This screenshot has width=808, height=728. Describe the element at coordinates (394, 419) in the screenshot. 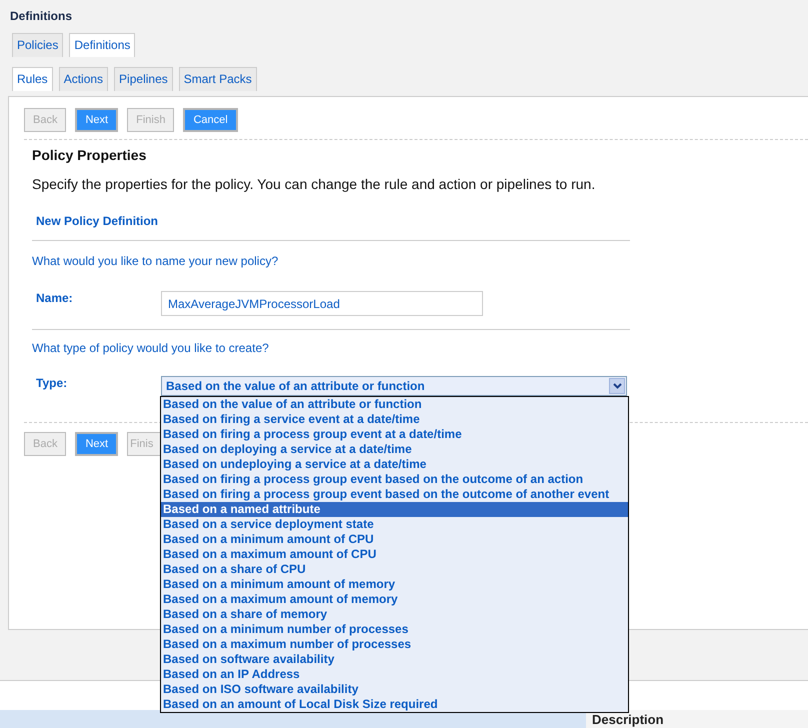

I see `dropdown-option: Based on firing a service event at a date/time` at that location.